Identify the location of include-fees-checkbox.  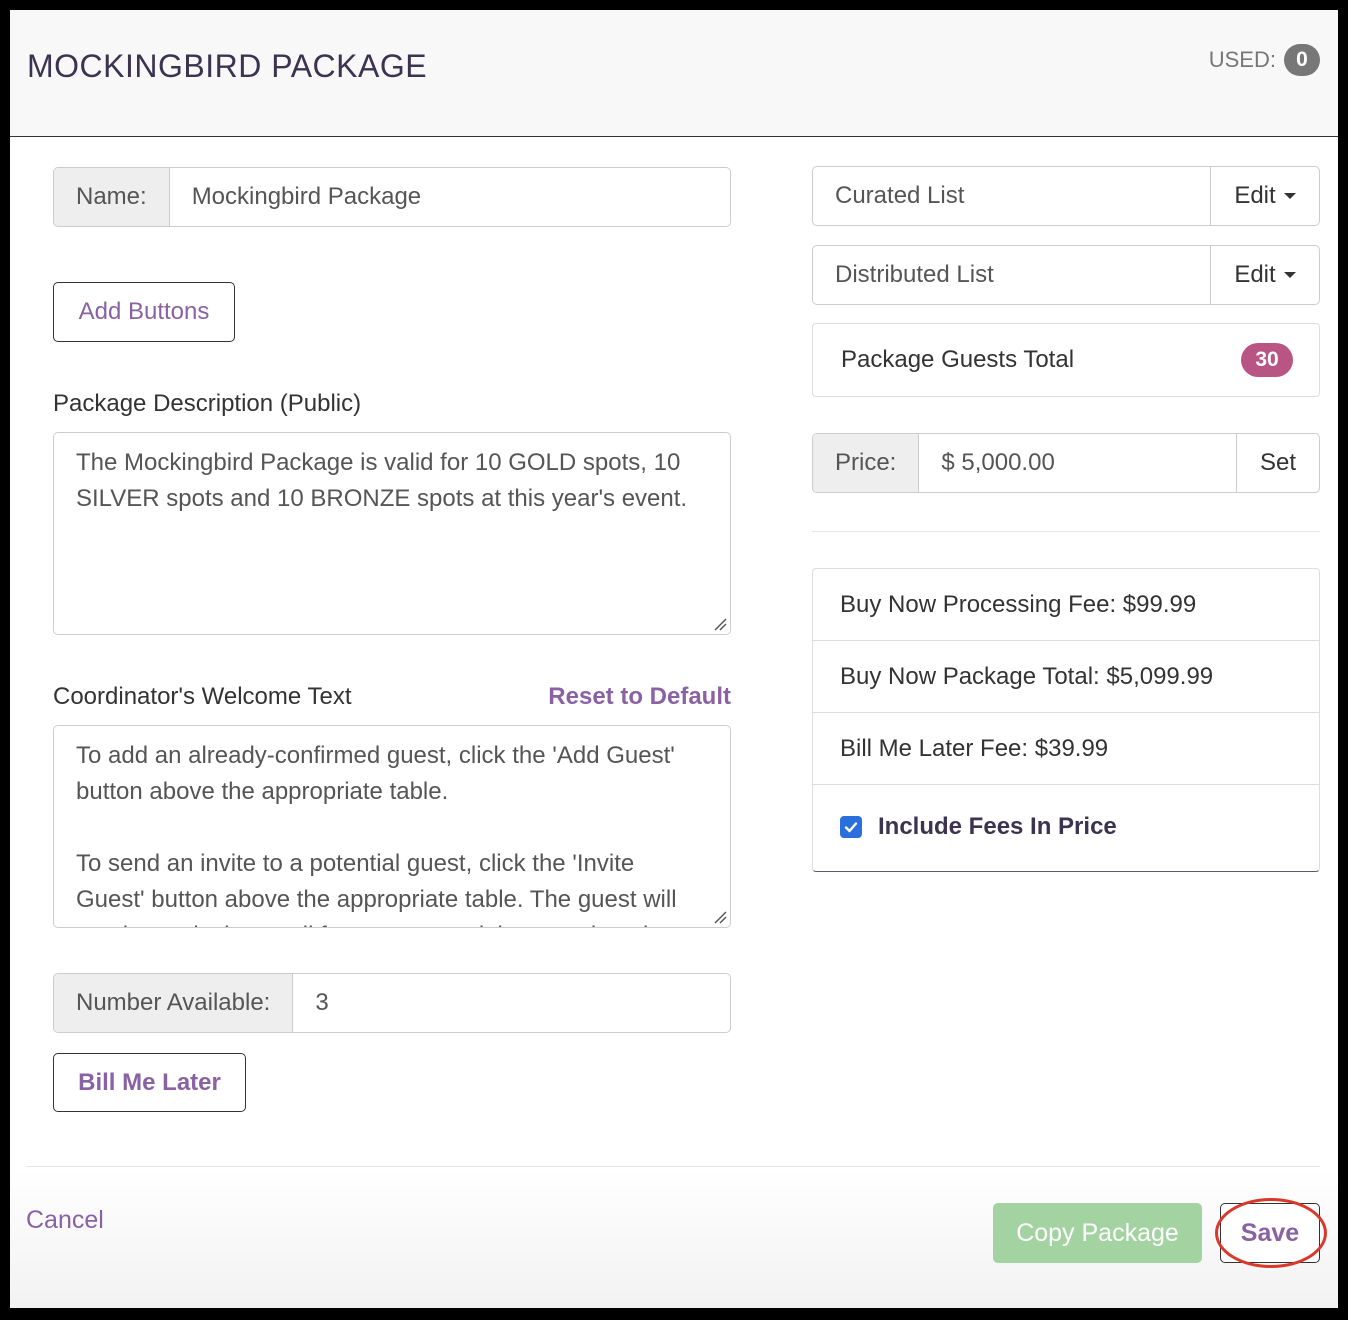
(851, 827).